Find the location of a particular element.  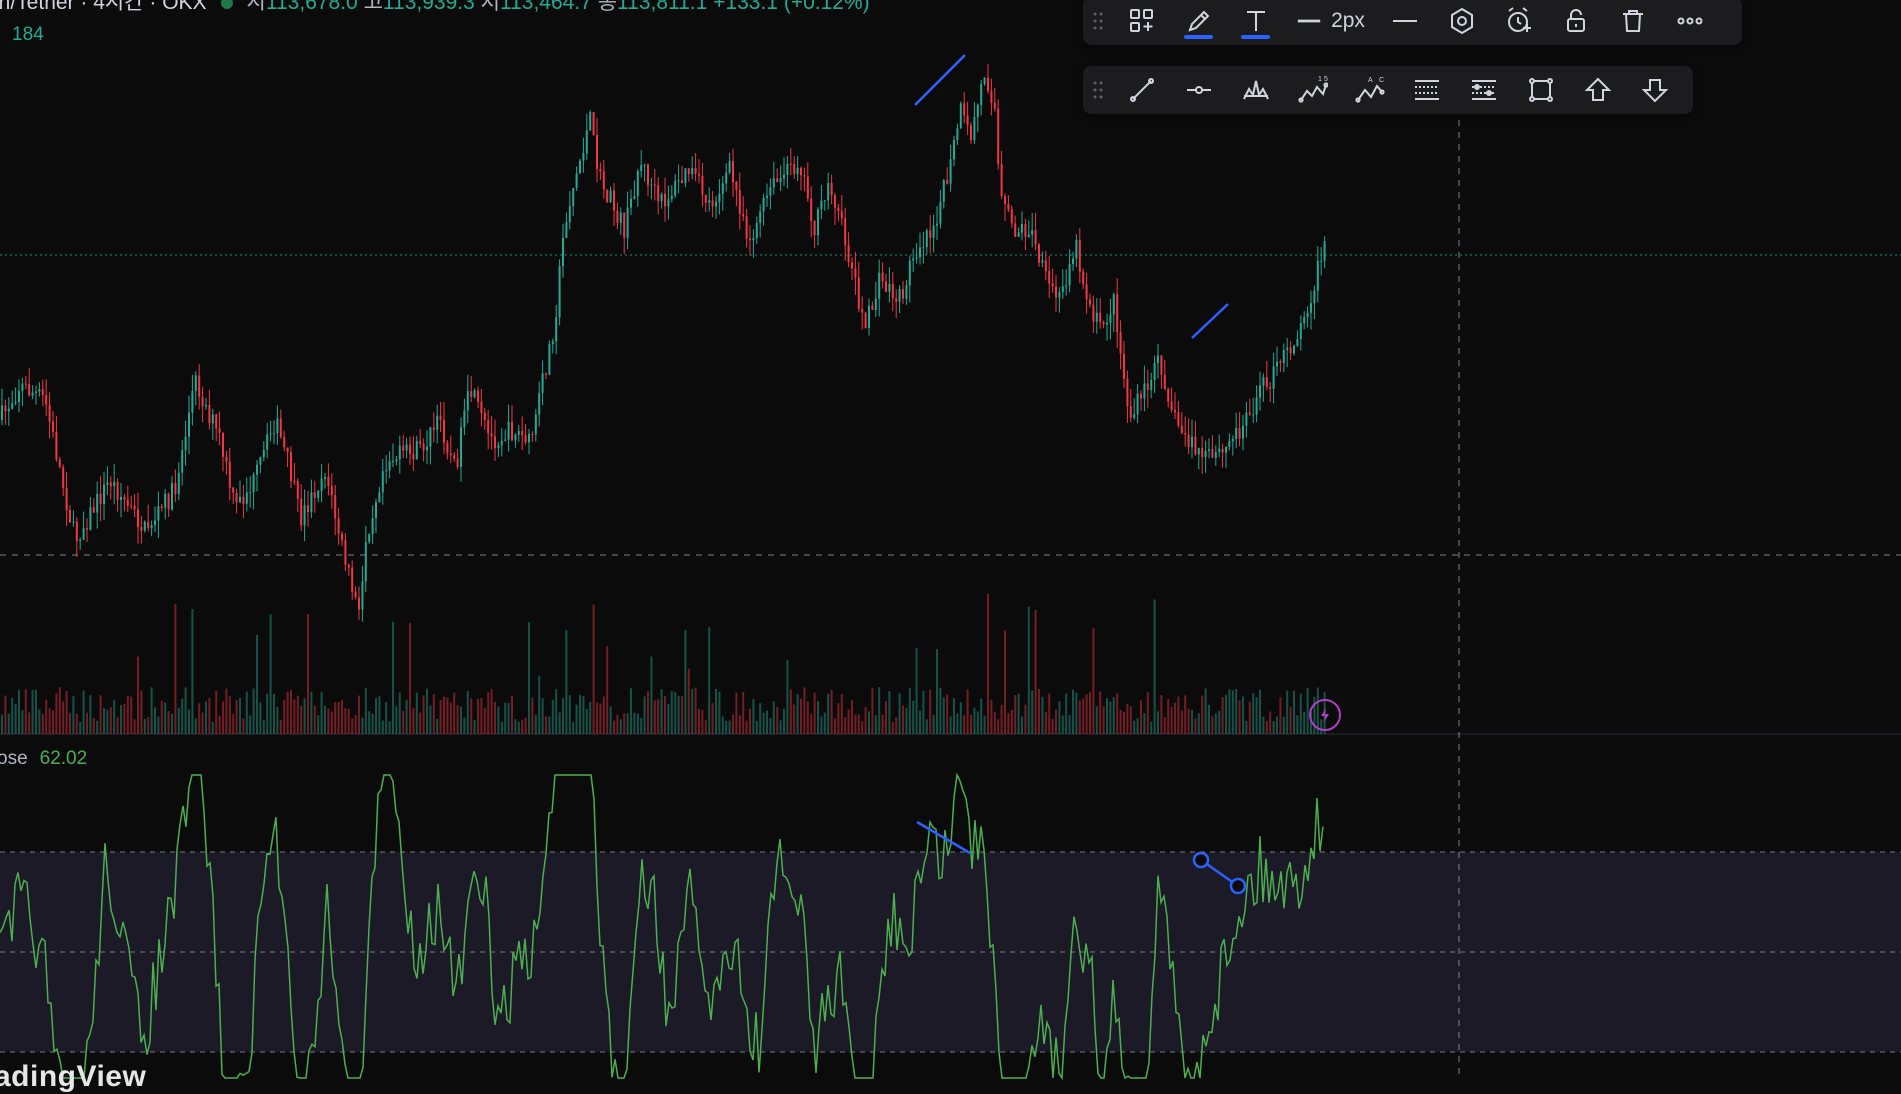

rsi-legend: ose 62.02 is located at coordinates (43, 759).